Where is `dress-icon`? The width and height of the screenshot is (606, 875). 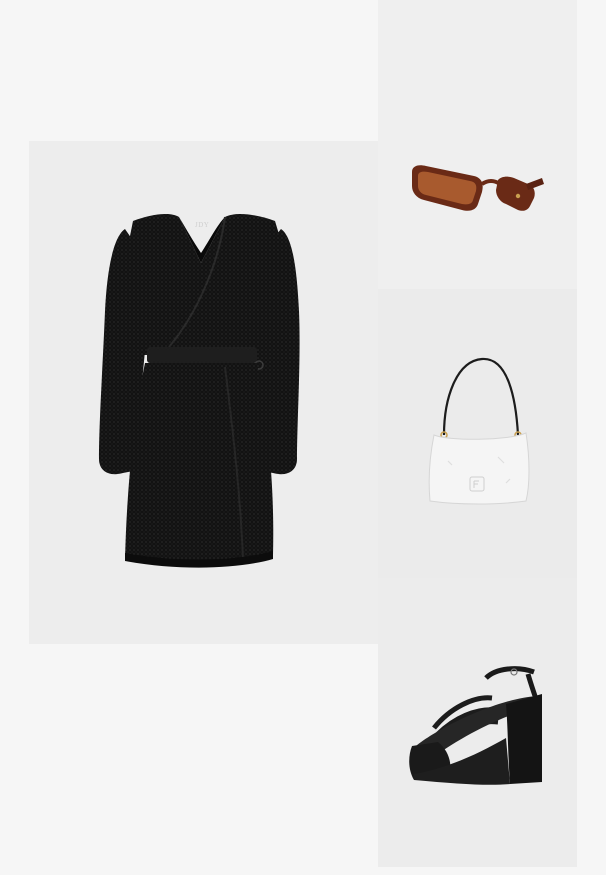 dress-icon is located at coordinates (199, 391).